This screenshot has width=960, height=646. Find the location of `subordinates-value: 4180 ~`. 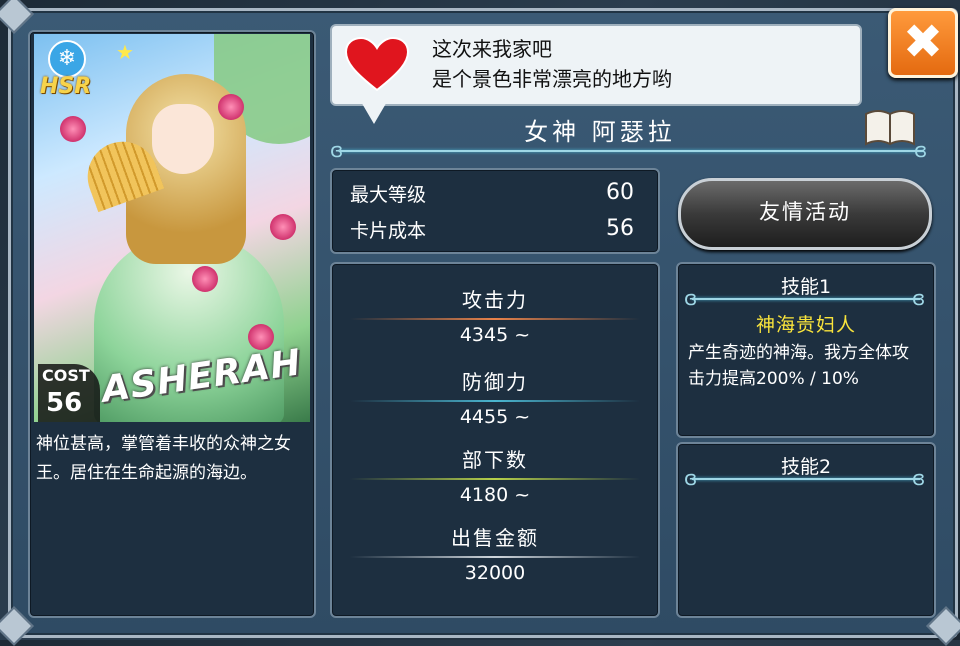

subordinates-value: 4180 ~ is located at coordinates (495, 495).